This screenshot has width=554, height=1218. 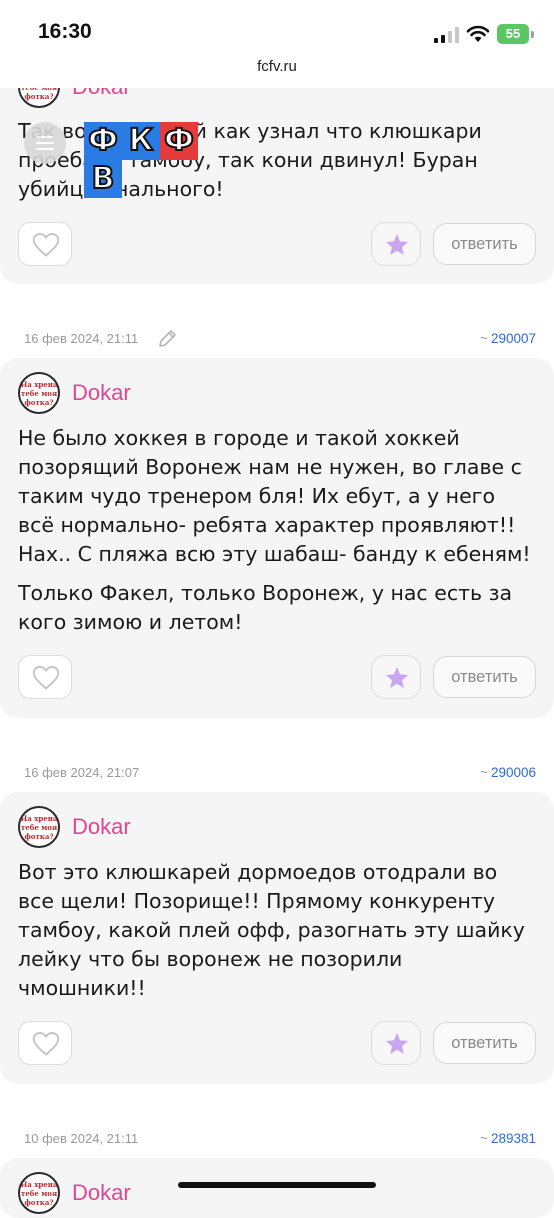 I want to click on site-logo: Ф К Ф В, so click(x=142, y=160).